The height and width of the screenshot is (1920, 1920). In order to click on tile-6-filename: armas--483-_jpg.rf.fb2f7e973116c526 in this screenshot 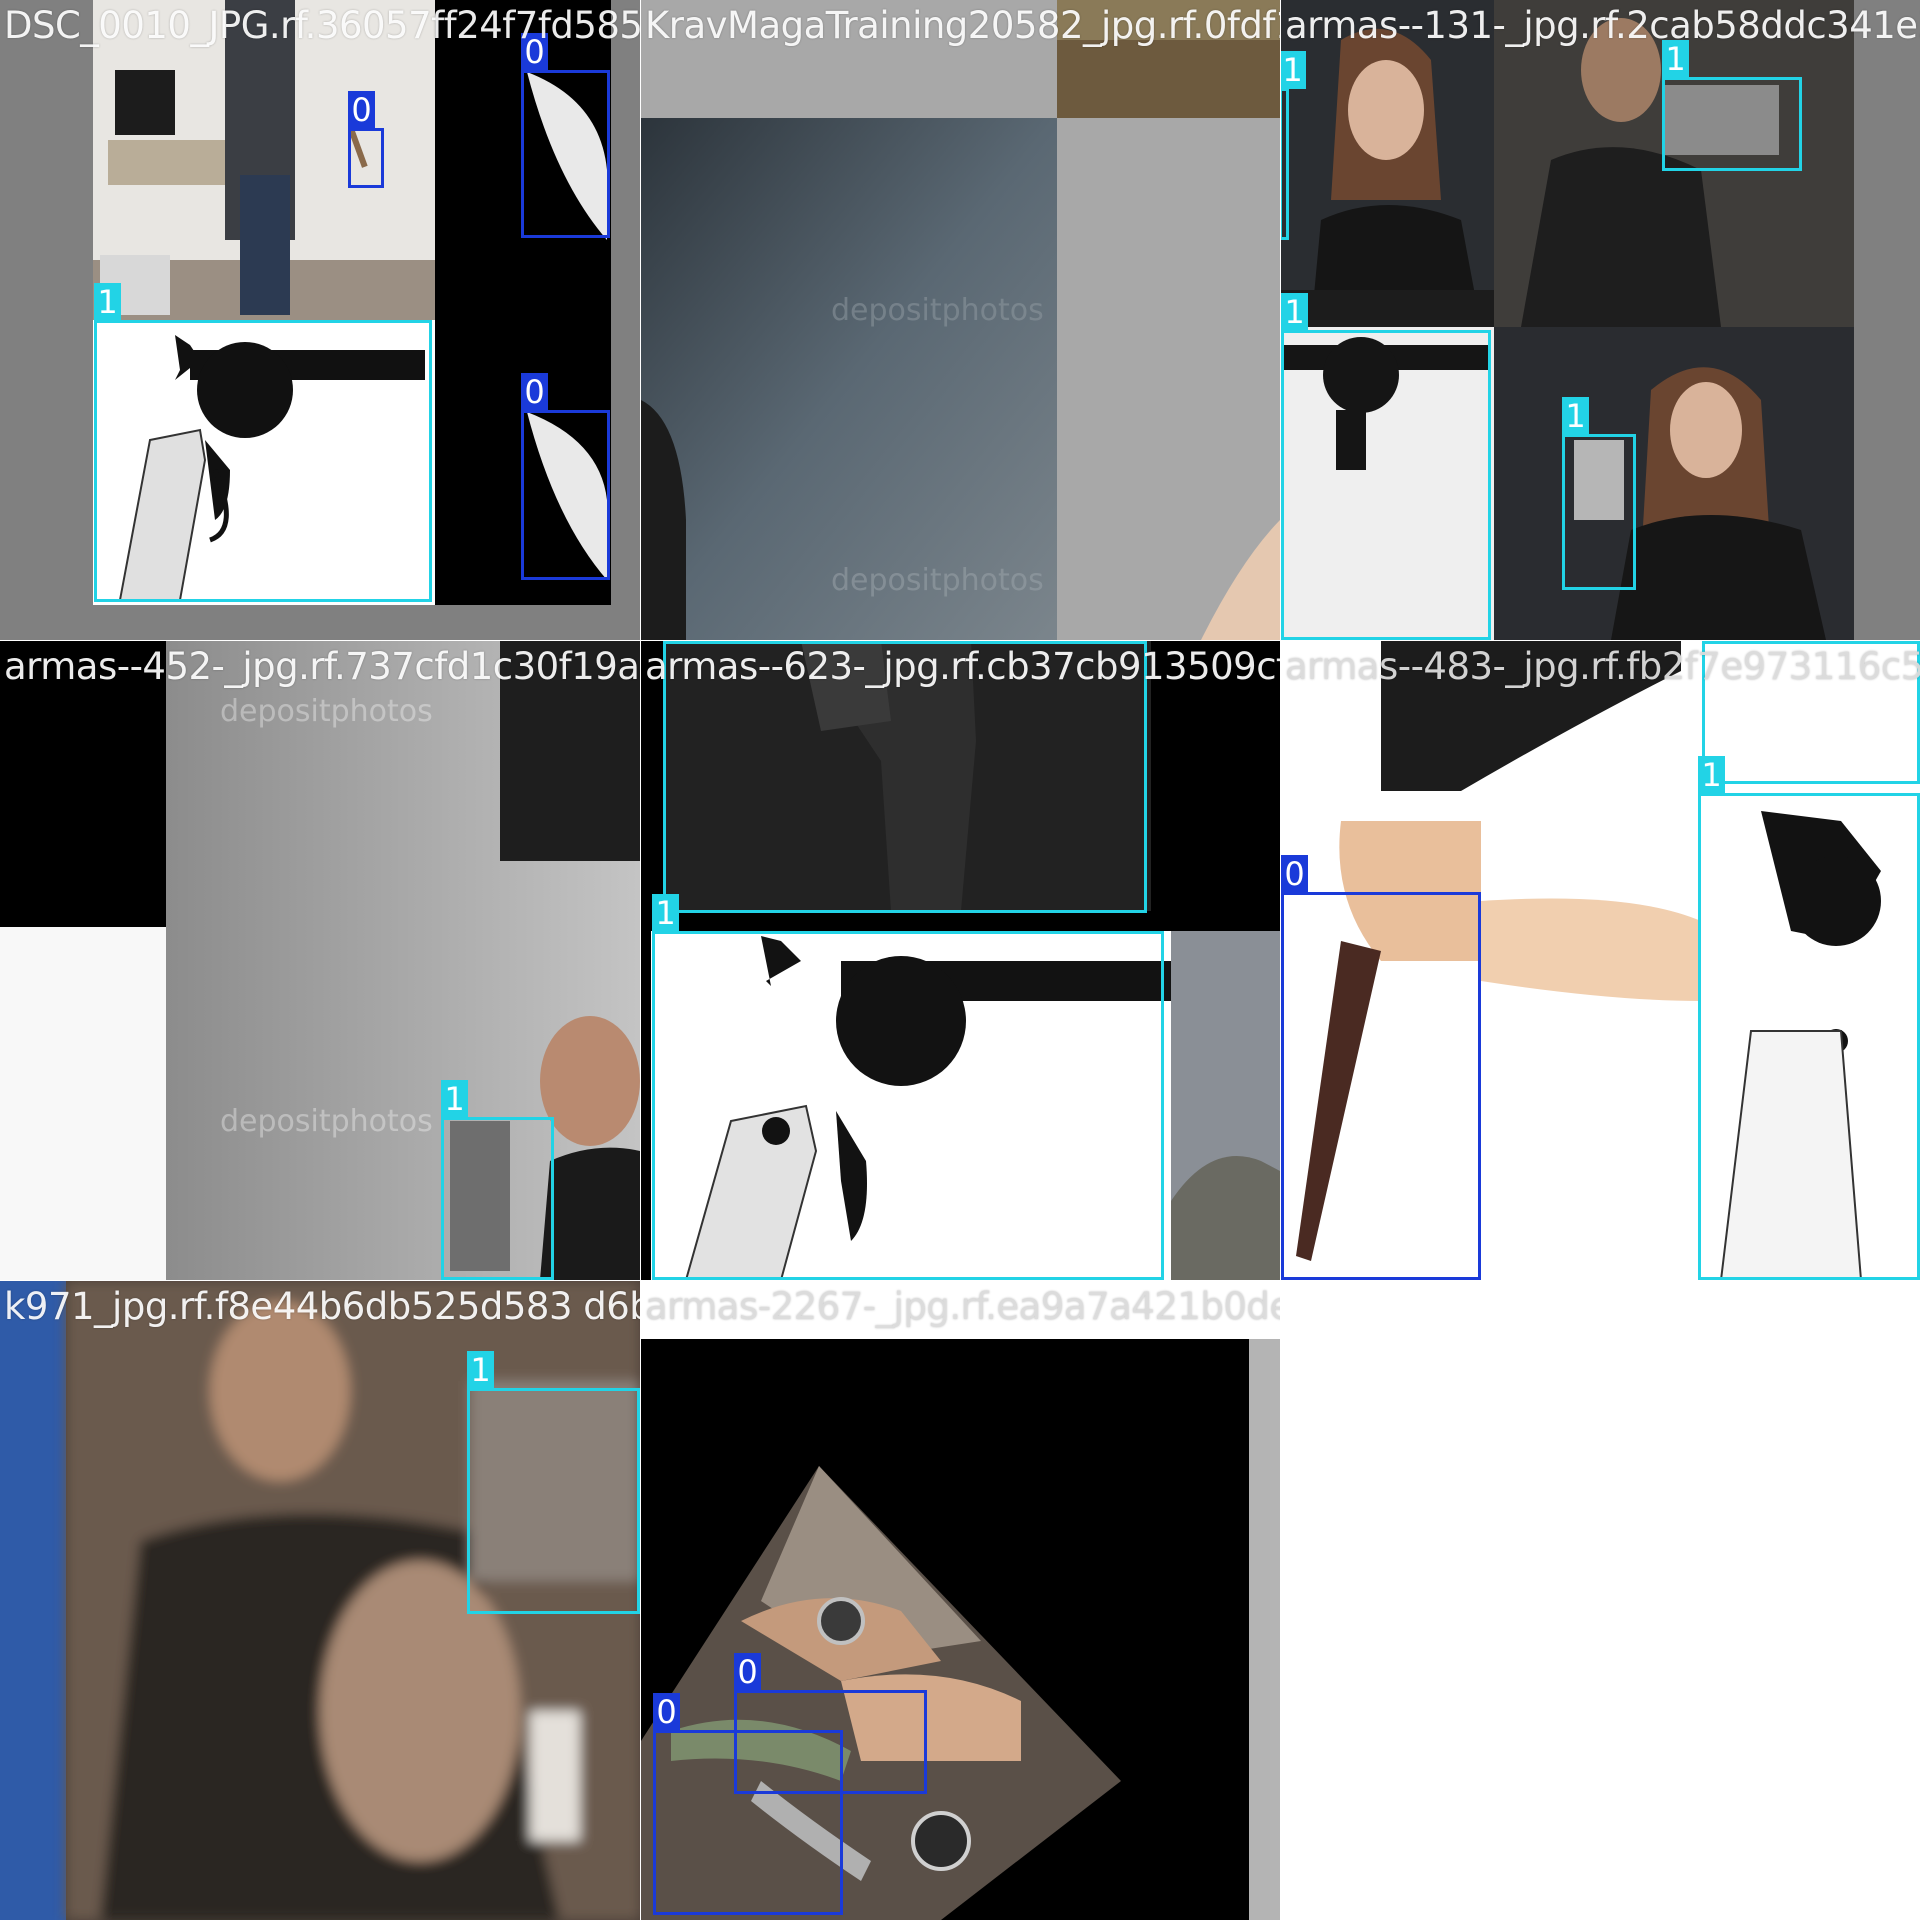, I will do `click(1602, 666)`.